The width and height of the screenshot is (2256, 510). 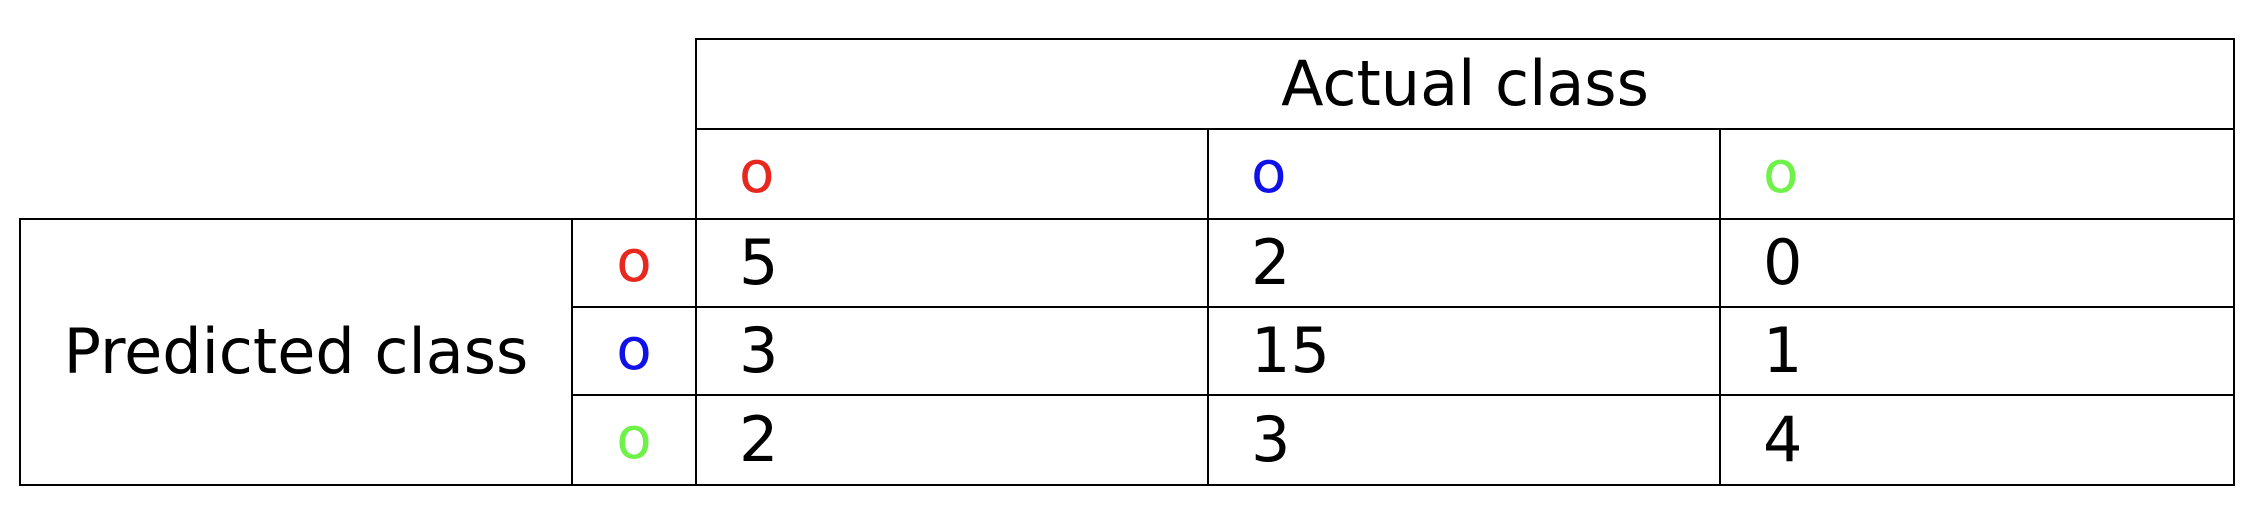 What do you see at coordinates (1464, 174) in the screenshot?
I see `column-header-class-2: o` at bounding box center [1464, 174].